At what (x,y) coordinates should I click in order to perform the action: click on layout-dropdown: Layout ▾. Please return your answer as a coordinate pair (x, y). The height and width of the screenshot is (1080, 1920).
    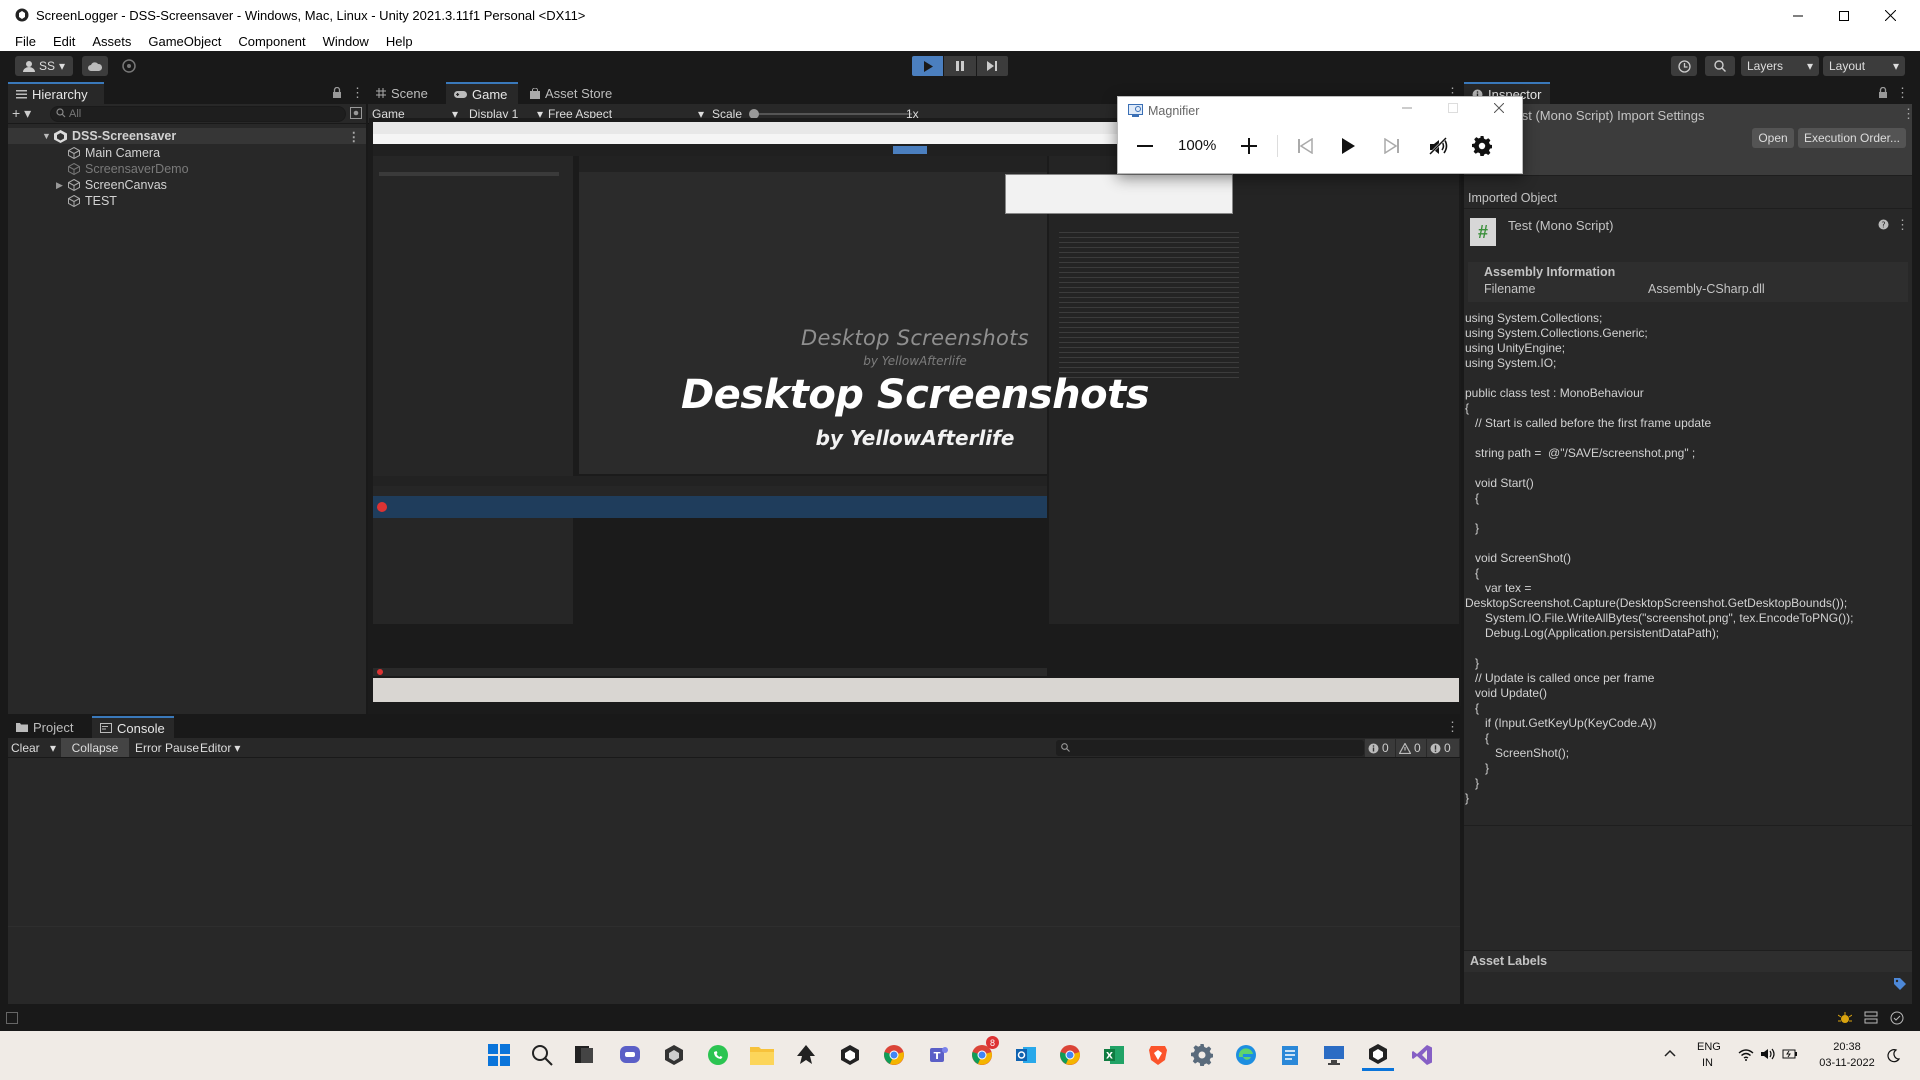
    Looking at the image, I should click on (1864, 66).